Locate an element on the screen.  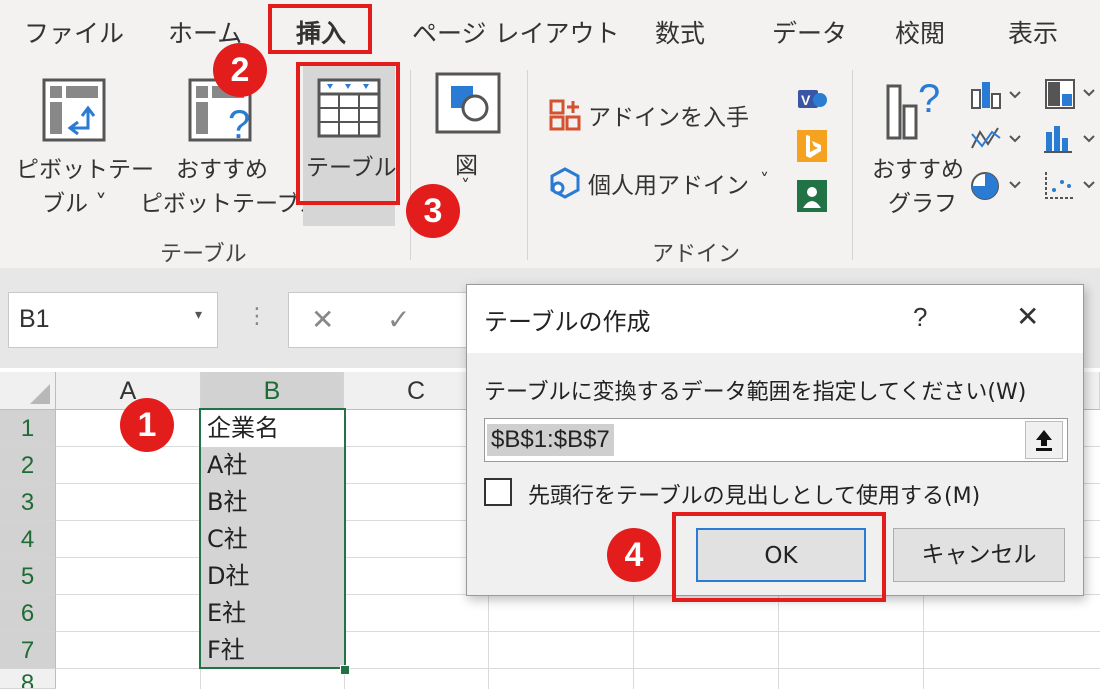
row-header-7: 7 is located at coordinates (28, 650).